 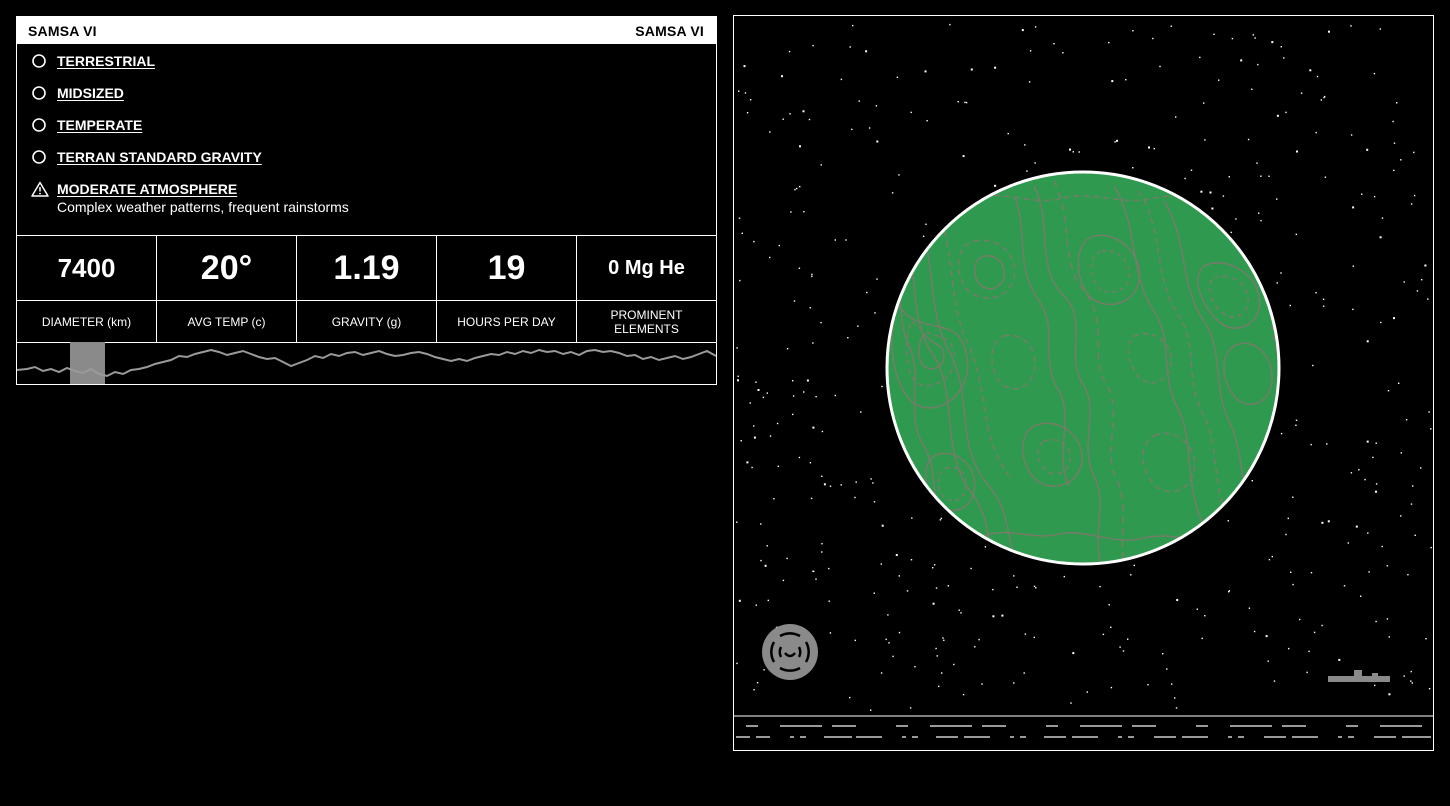 I want to click on ship-icon, so click(x=1359, y=676).